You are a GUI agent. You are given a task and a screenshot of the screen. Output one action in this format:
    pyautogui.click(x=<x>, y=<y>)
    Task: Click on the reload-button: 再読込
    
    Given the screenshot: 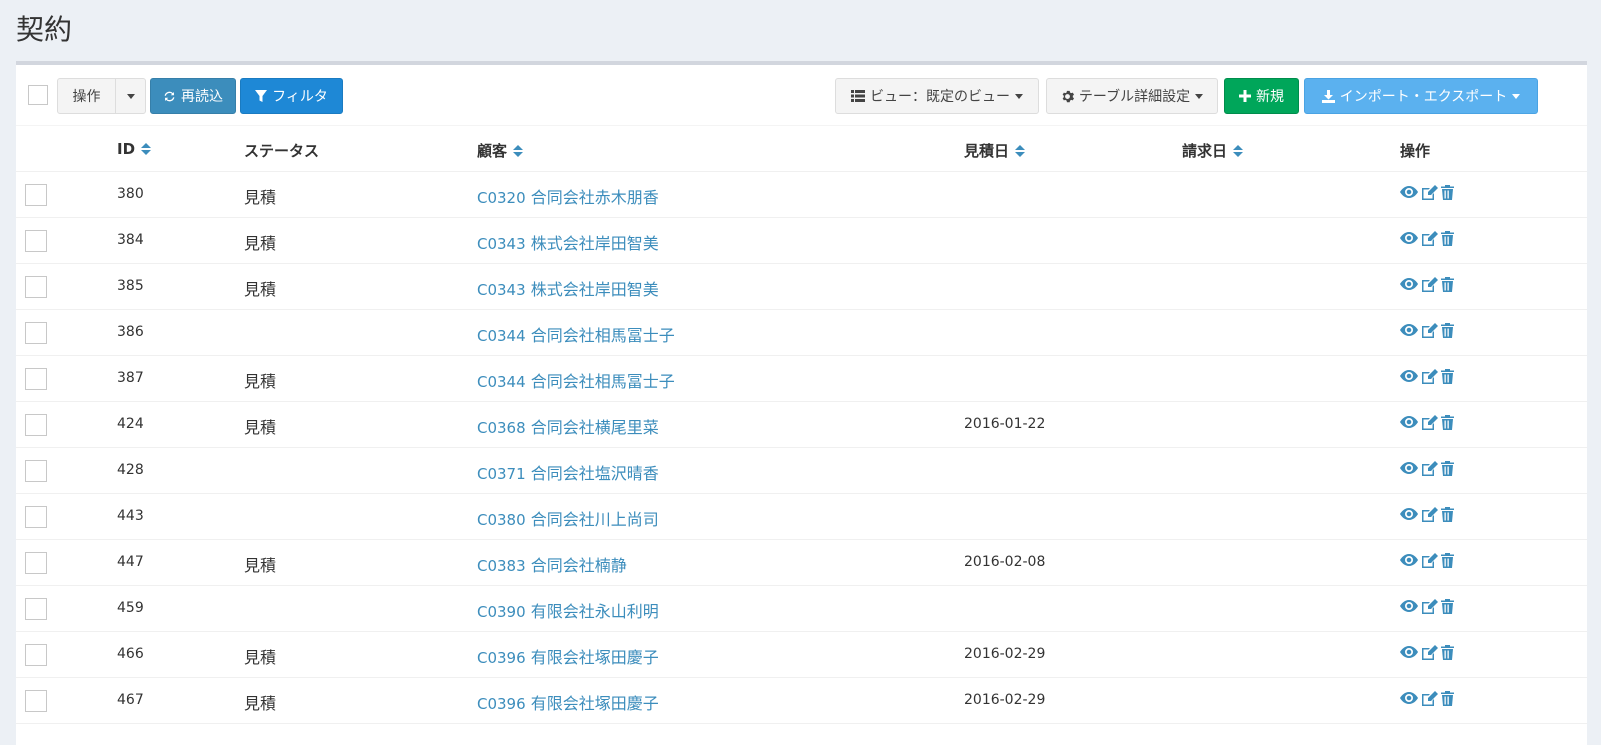 What is the action you would take?
    pyautogui.click(x=193, y=96)
    